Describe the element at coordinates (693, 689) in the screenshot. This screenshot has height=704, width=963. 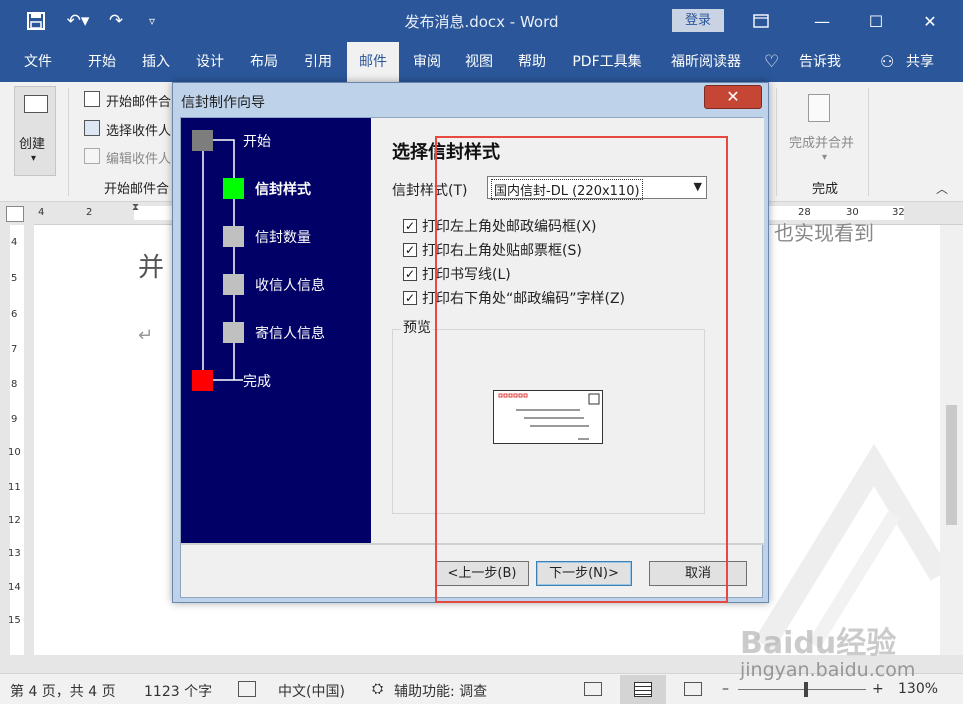
I see `web-layout-icon` at that location.